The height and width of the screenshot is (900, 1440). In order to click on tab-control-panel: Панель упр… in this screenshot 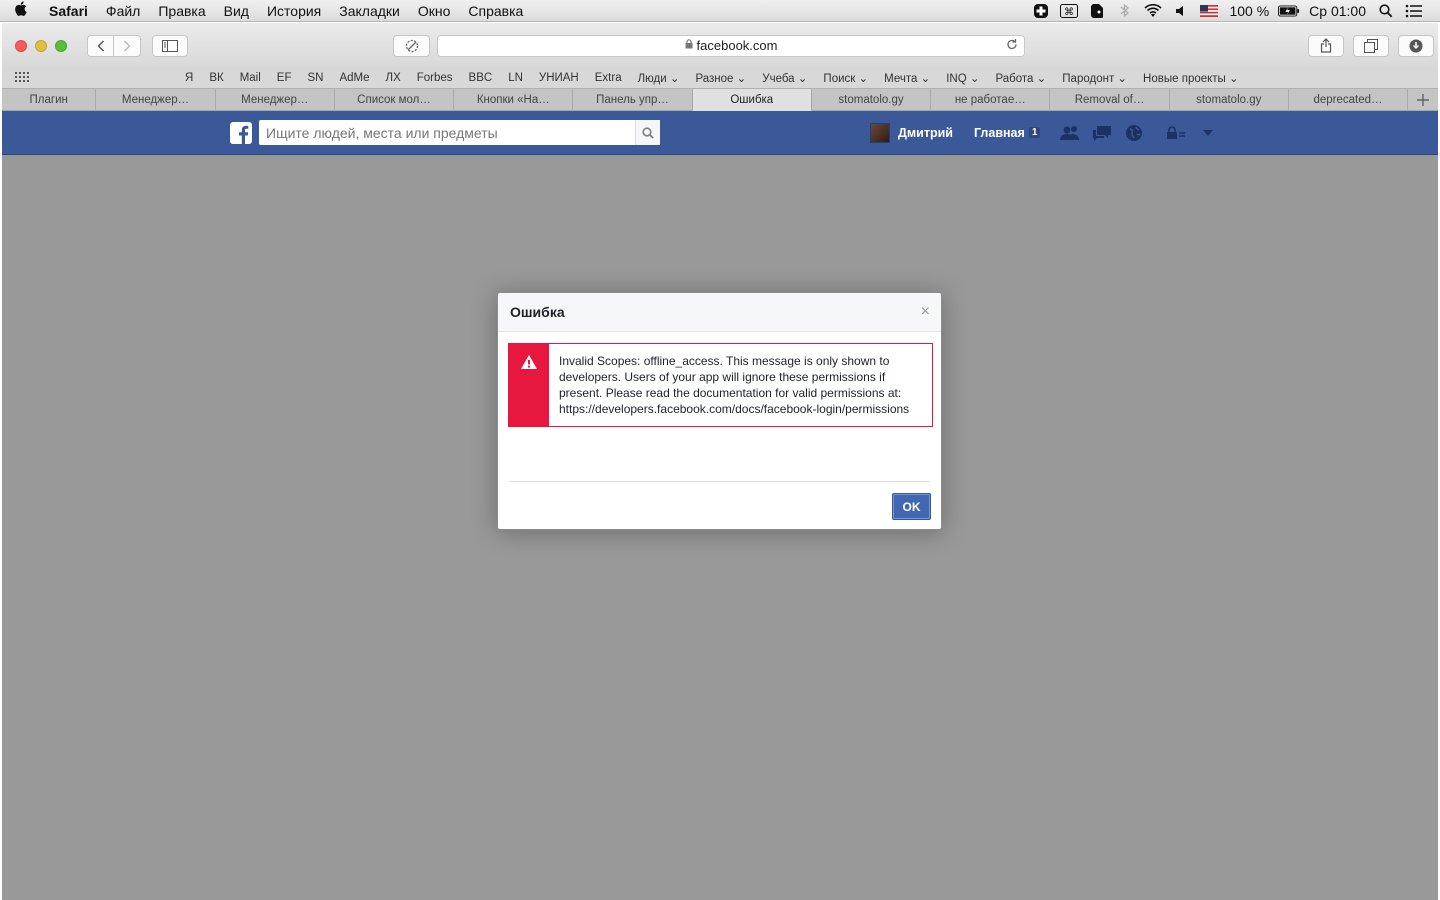, I will do `click(633, 100)`.